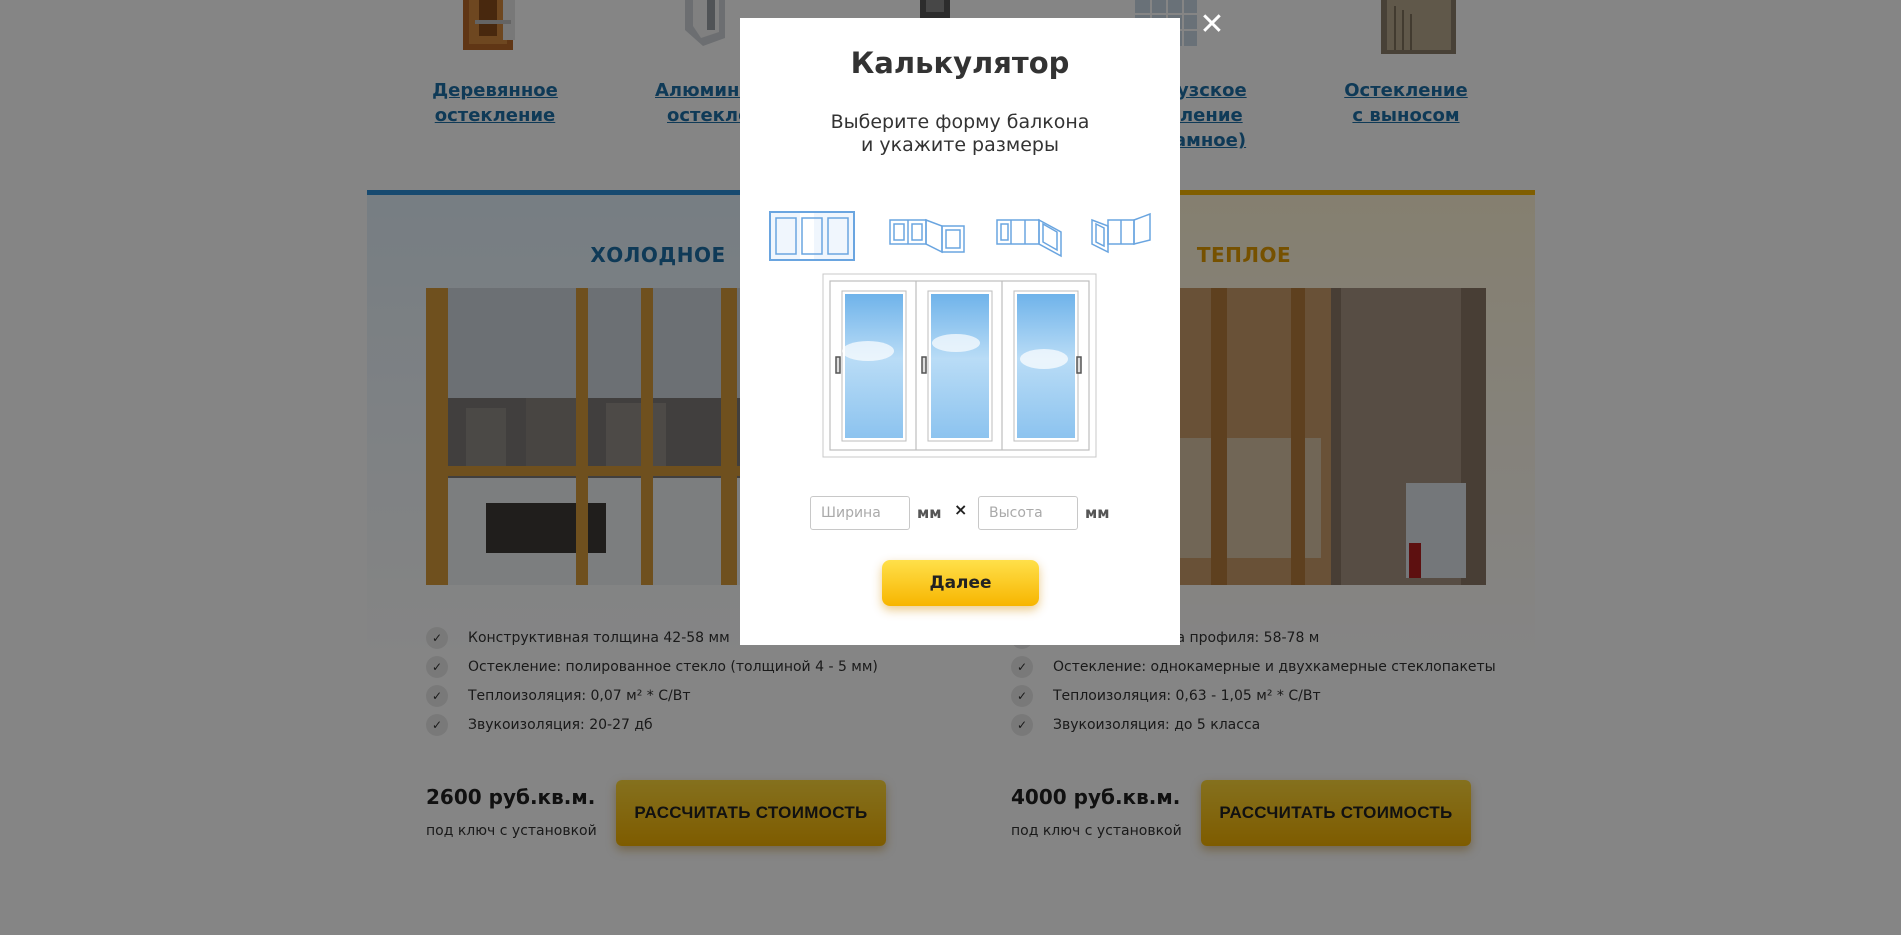  I want to click on shape-trapezoid-icon, so click(1135, 226).